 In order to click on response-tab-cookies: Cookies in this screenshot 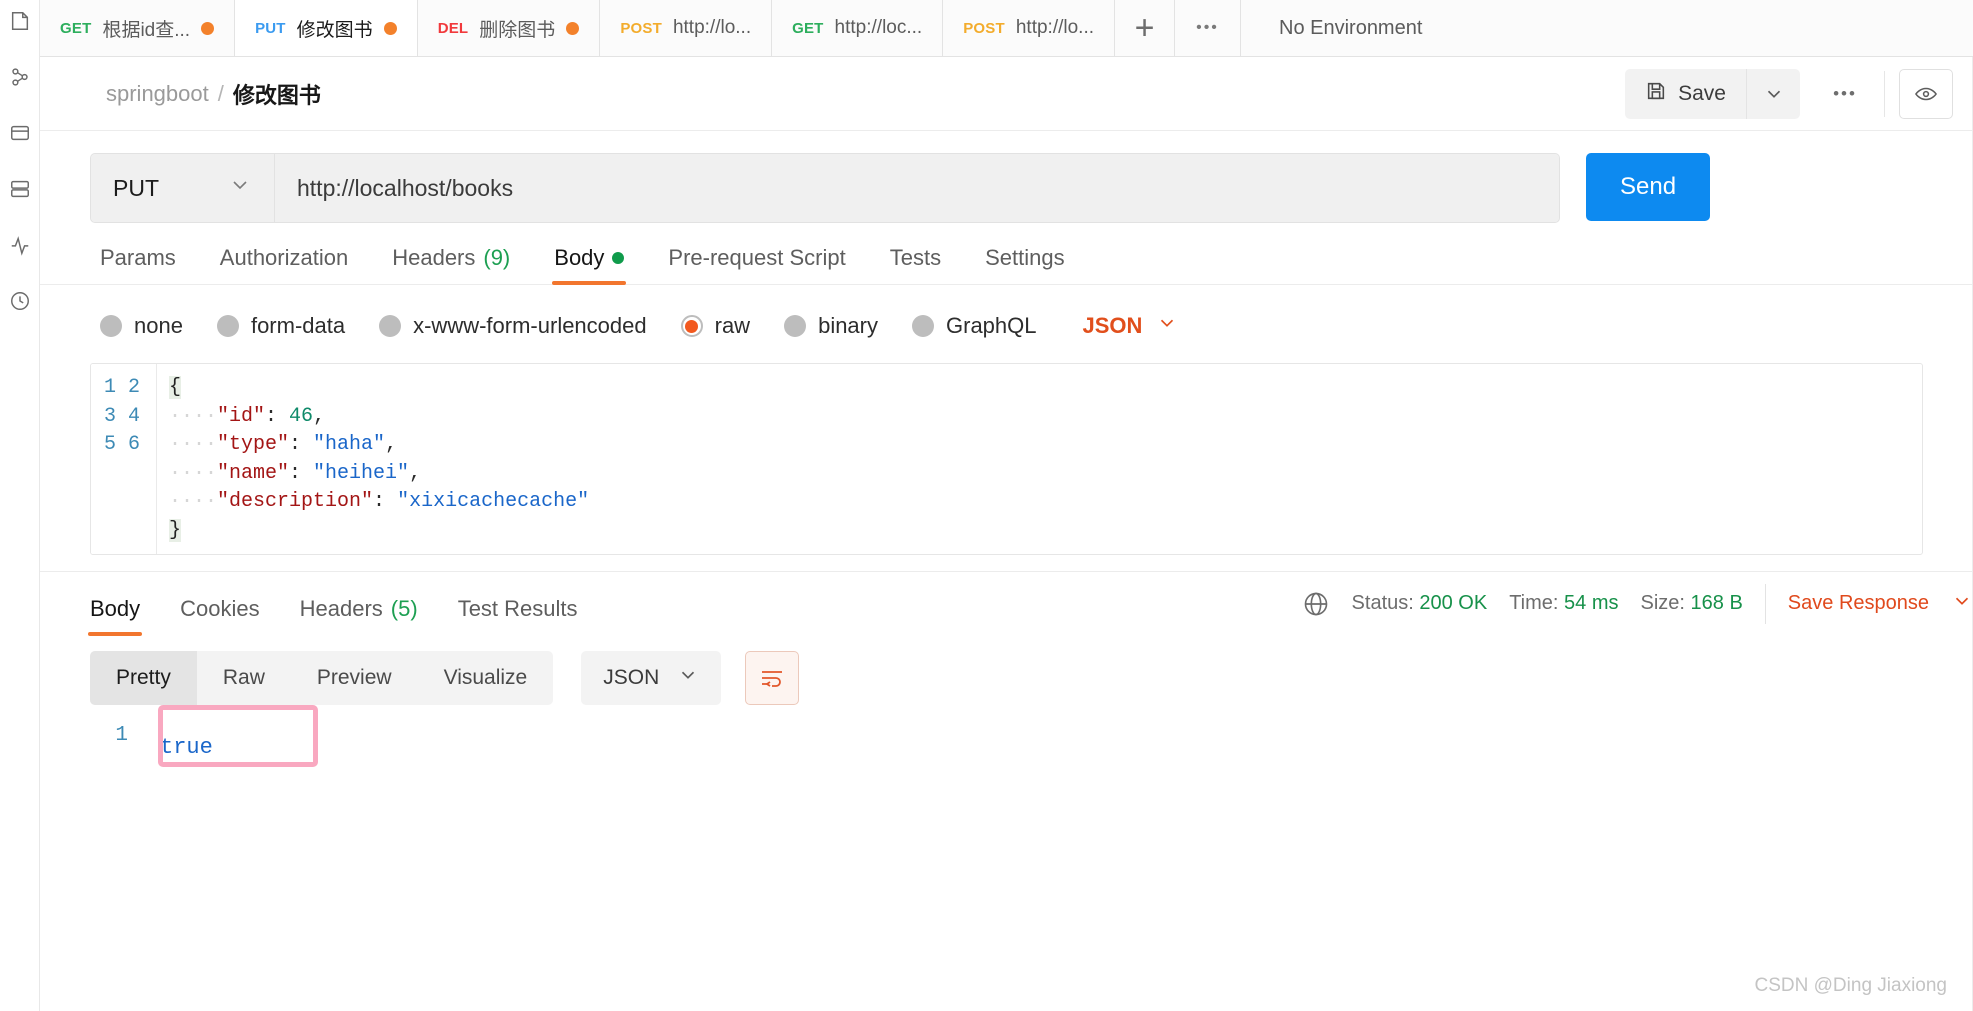, I will do `click(219, 615)`.